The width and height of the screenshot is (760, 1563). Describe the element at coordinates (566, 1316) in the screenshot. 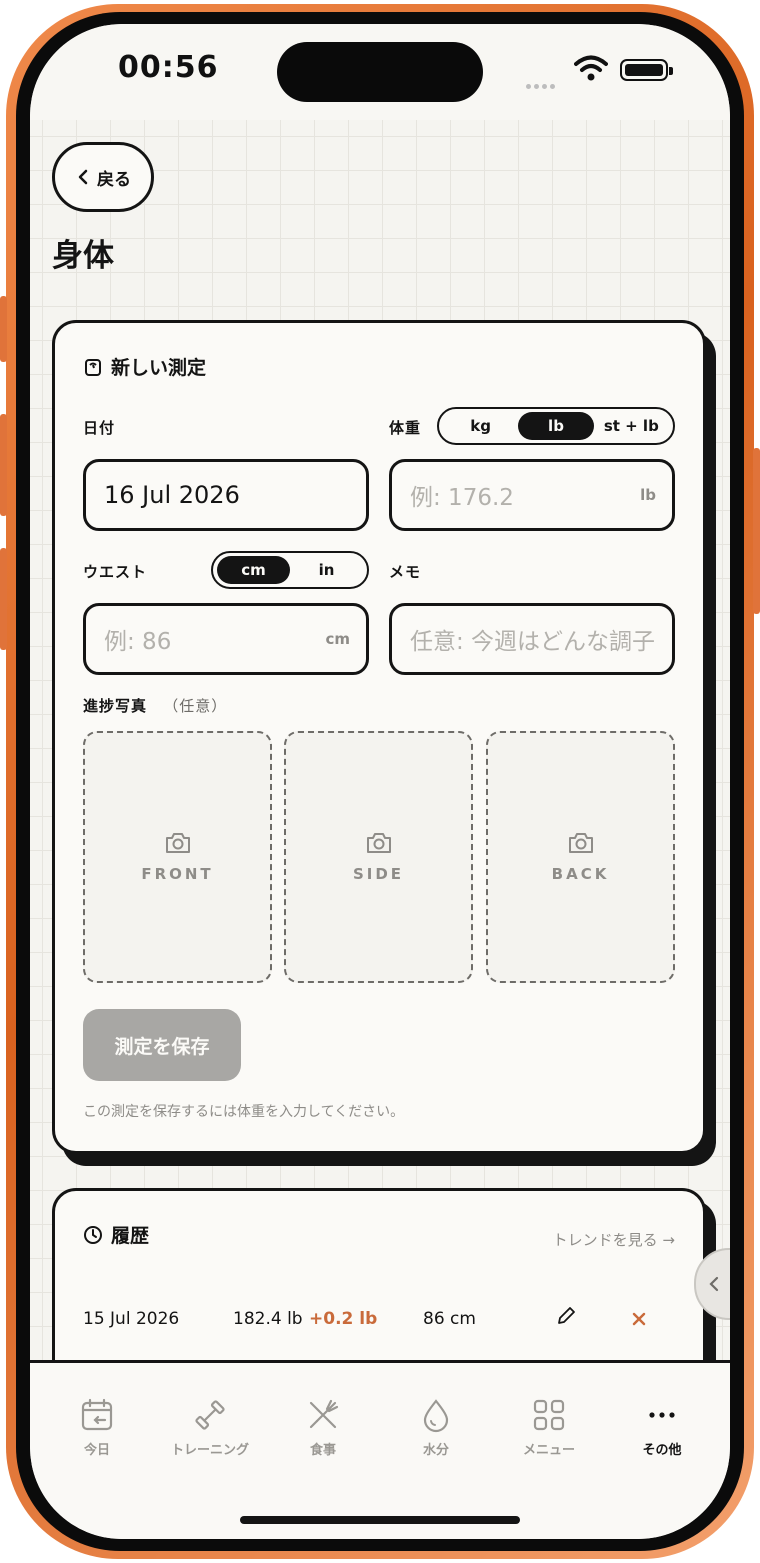

I see `edit-pencil-icon` at that location.